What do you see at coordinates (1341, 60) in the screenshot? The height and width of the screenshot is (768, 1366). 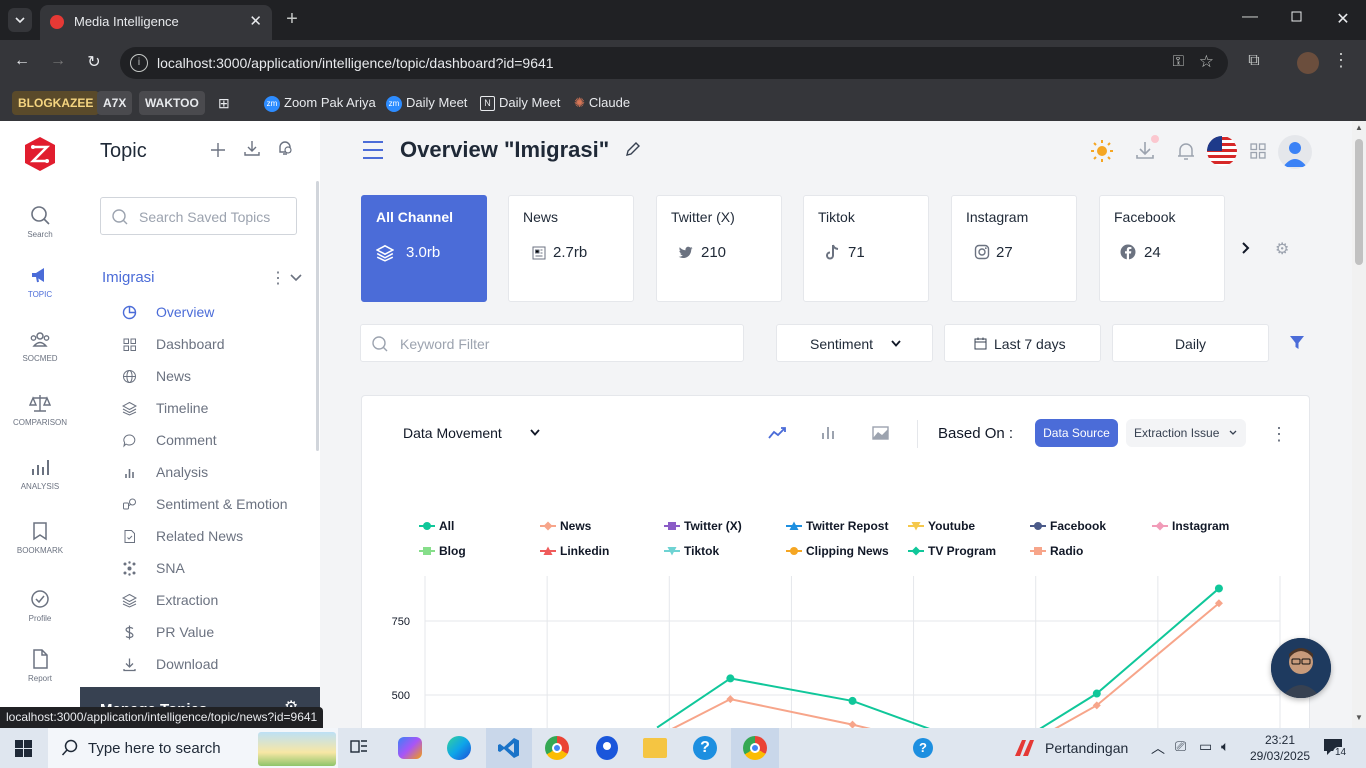 I see `browser-menu-icon: ⋮` at bounding box center [1341, 60].